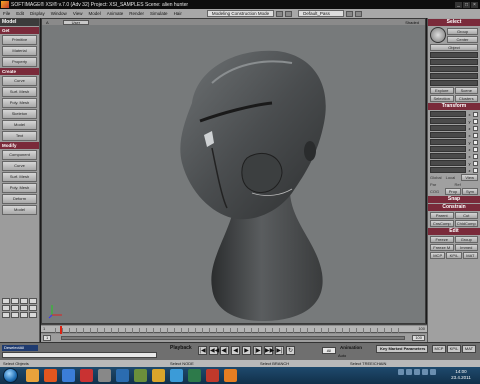 The height and width of the screenshot is (384, 480). What do you see at coordinates (442, 98) in the screenshot?
I see `selection-button: Selection` at bounding box center [442, 98].